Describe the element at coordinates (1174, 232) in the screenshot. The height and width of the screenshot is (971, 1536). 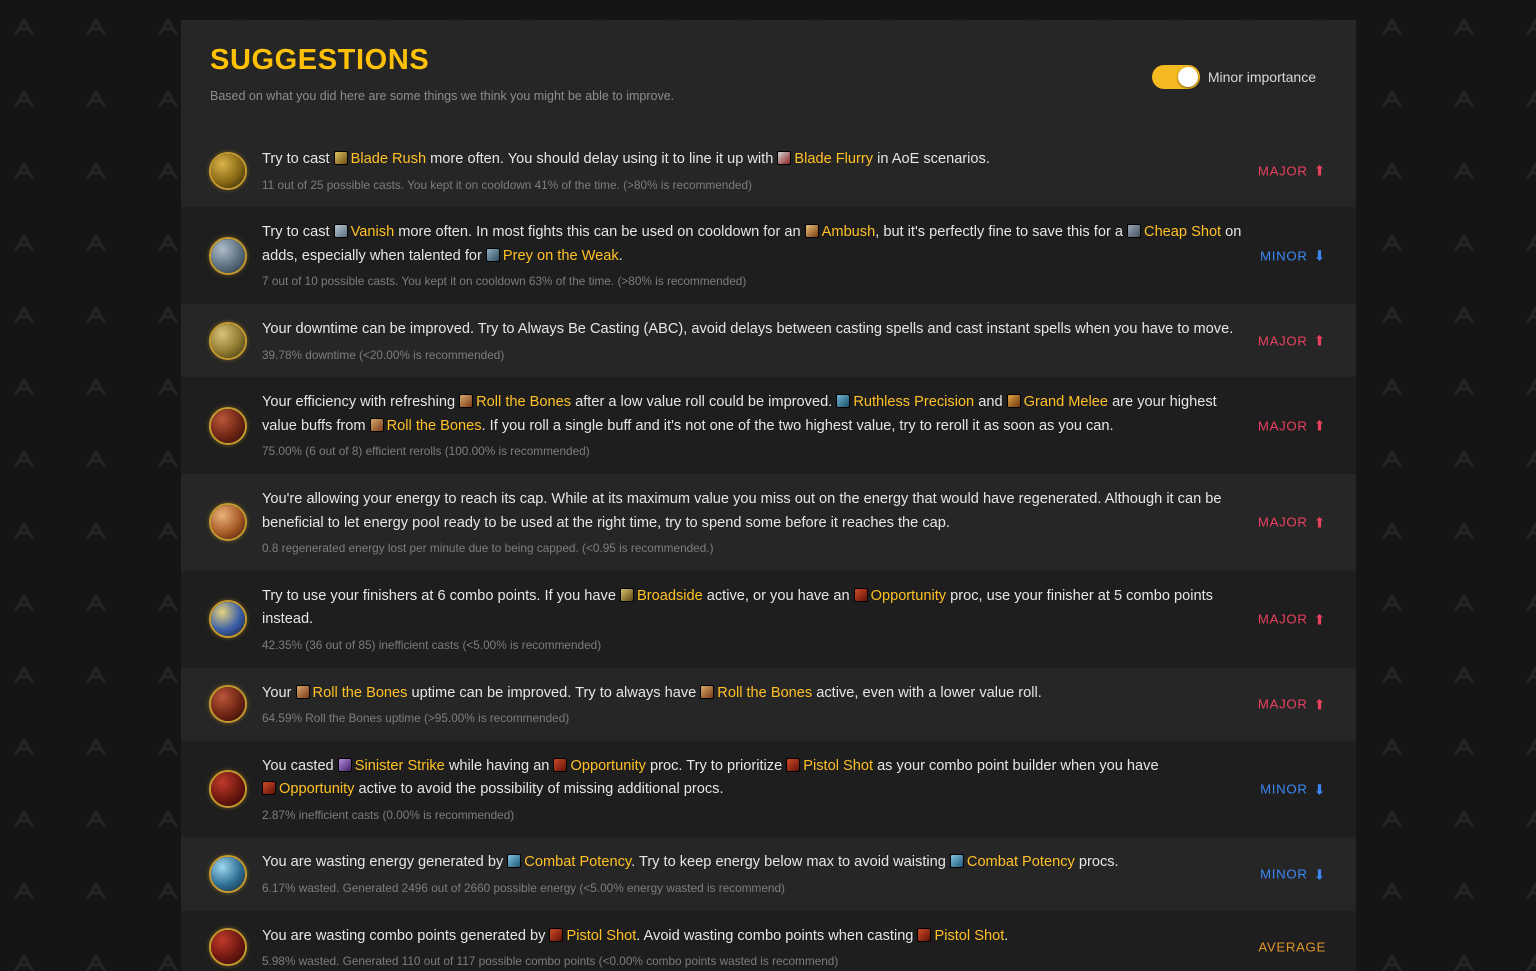
I see `spell-link: Cheap Shot` at that location.